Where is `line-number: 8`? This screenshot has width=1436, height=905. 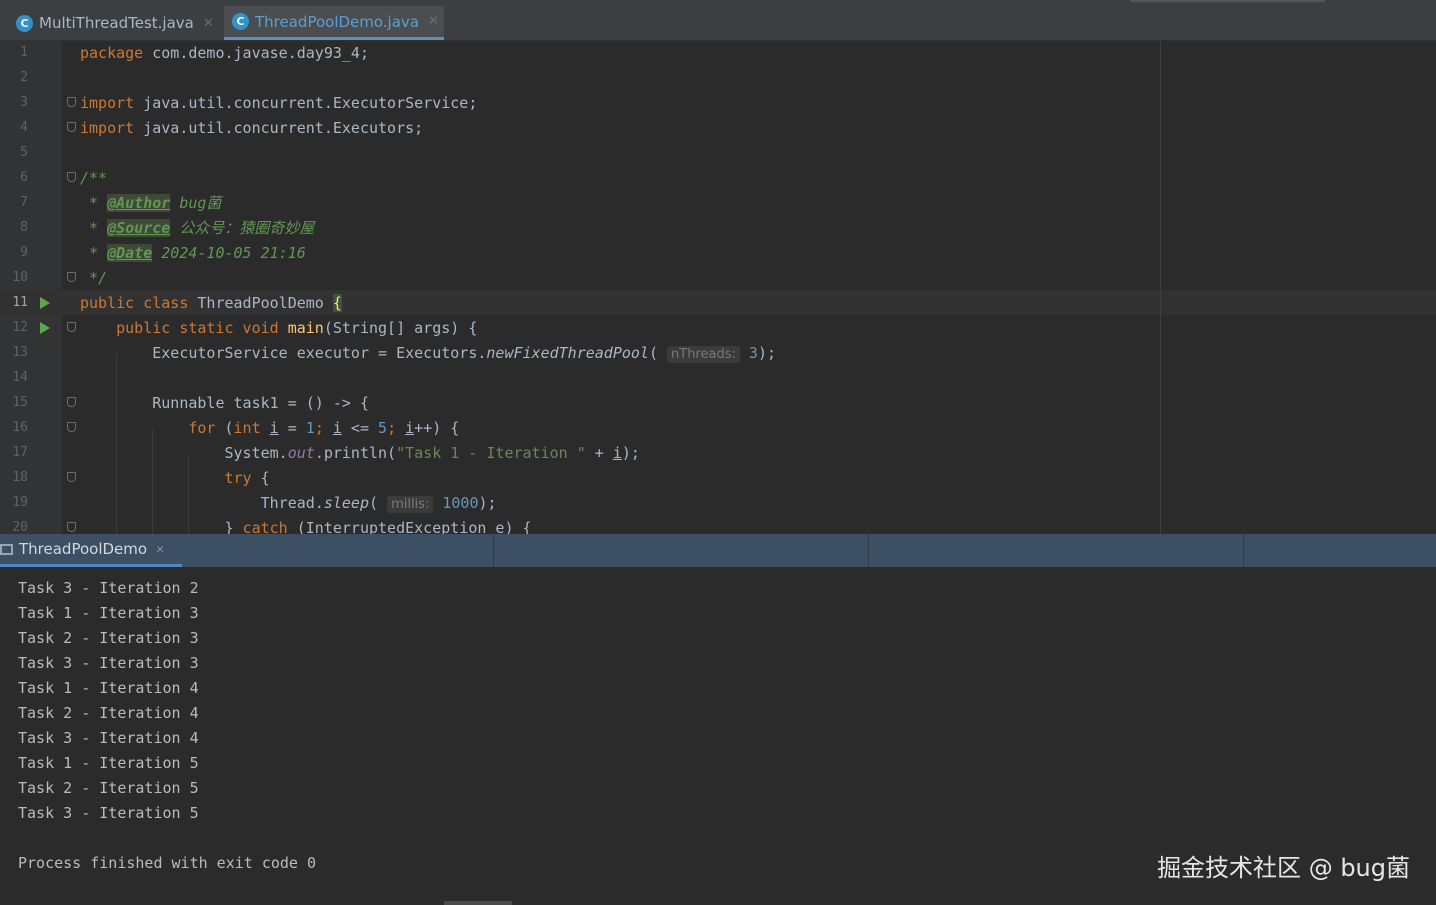
line-number: 8 is located at coordinates (24, 227).